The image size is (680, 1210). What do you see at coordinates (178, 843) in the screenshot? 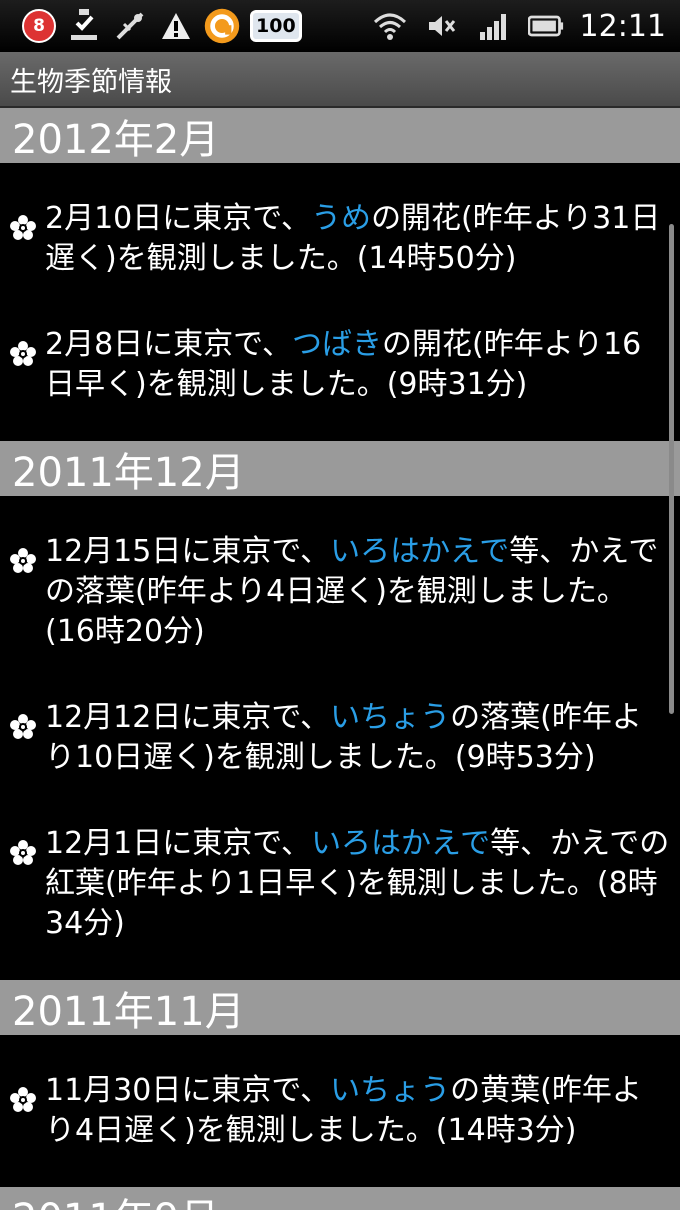
I see `observation-text: 12月1日に東京で、` at bounding box center [178, 843].